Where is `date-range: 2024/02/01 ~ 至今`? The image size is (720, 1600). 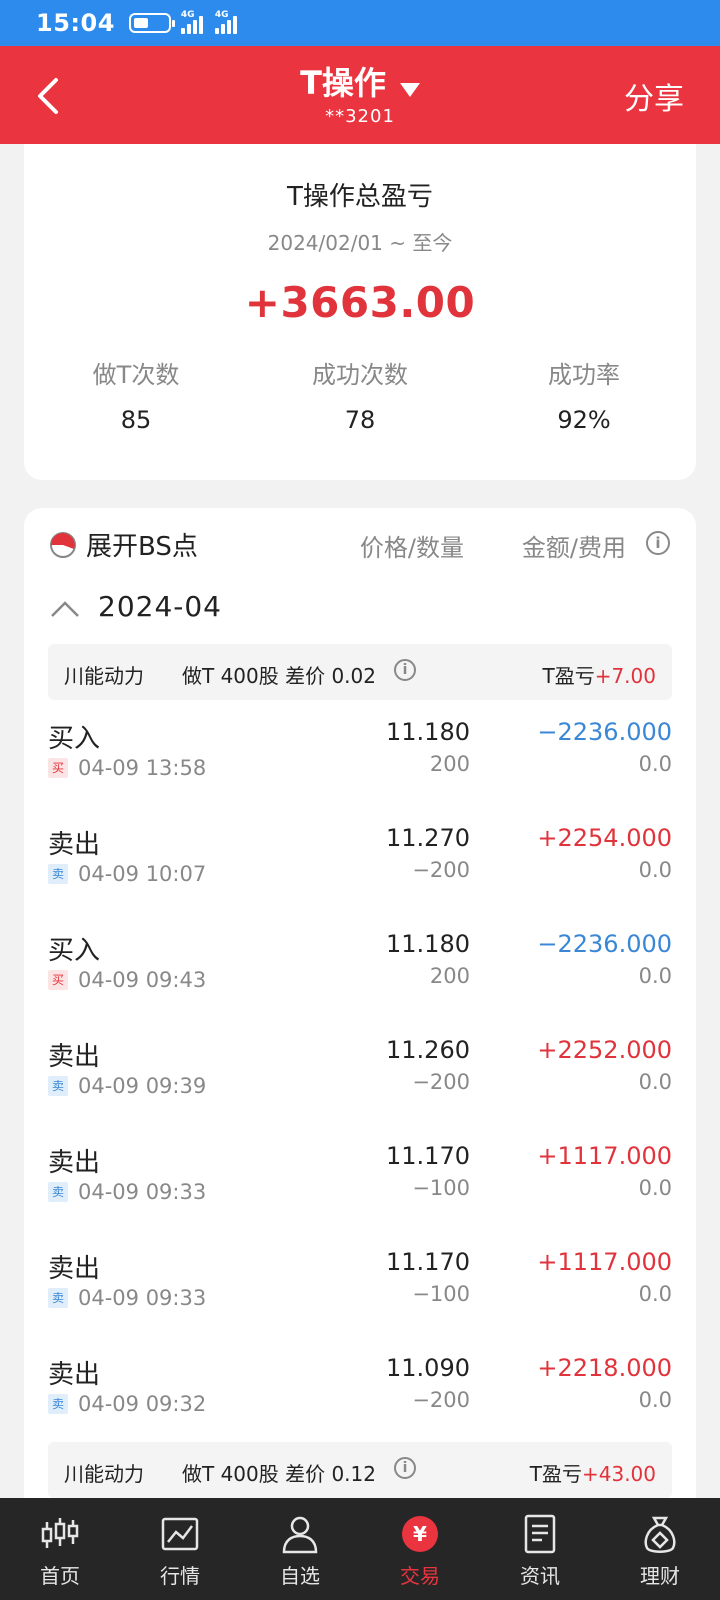 date-range: 2024/02/01 ~ 至今 is located at coordinates (360, 241).